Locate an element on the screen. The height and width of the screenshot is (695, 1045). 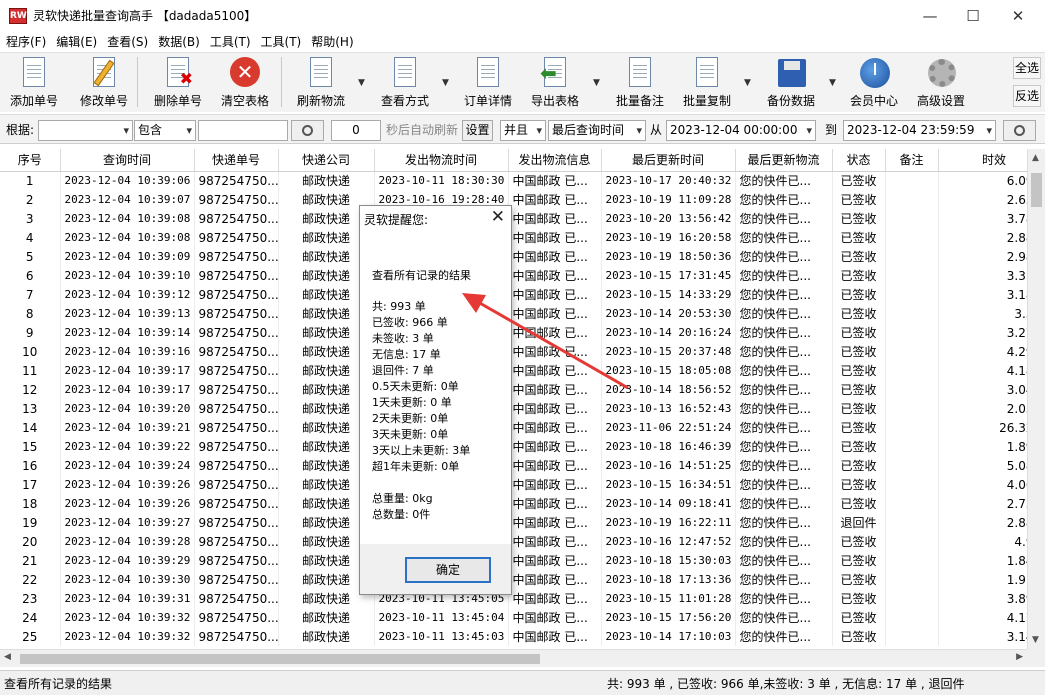
clear-button: ✕ 清空表格 is located at coordinates (245, 82).